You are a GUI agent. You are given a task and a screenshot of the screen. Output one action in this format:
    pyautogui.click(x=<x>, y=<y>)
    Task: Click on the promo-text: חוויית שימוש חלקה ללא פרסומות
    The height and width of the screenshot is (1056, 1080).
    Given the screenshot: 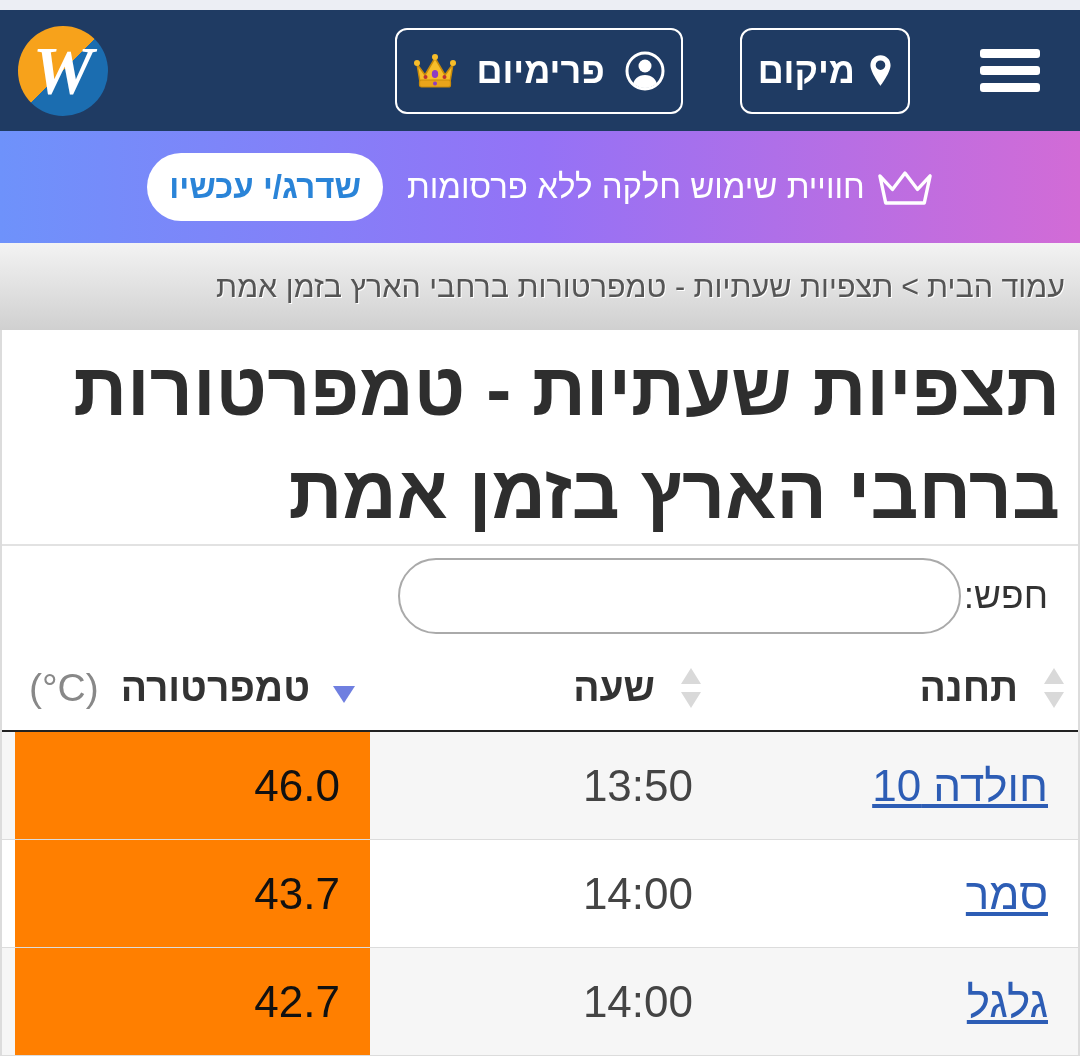 What is the action you would take?
    pyautogui.click(x=635, y=187)
    